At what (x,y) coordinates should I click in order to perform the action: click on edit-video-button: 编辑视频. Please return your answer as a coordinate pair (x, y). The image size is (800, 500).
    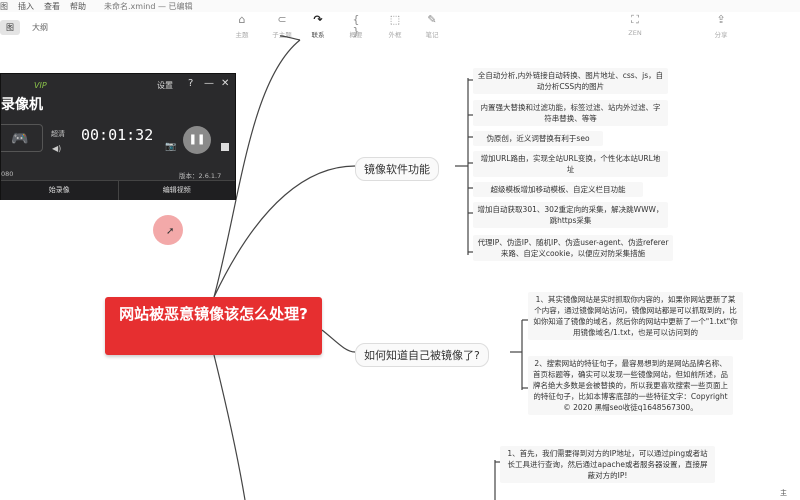
    Looking at the image, I should click on (176, 190).